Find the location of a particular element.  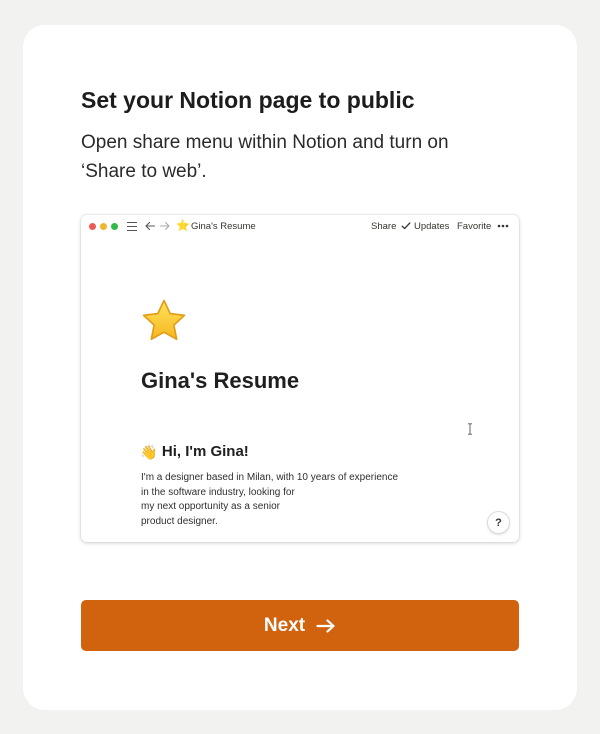

next-button-label: Next is located at coordinates (284, 625).